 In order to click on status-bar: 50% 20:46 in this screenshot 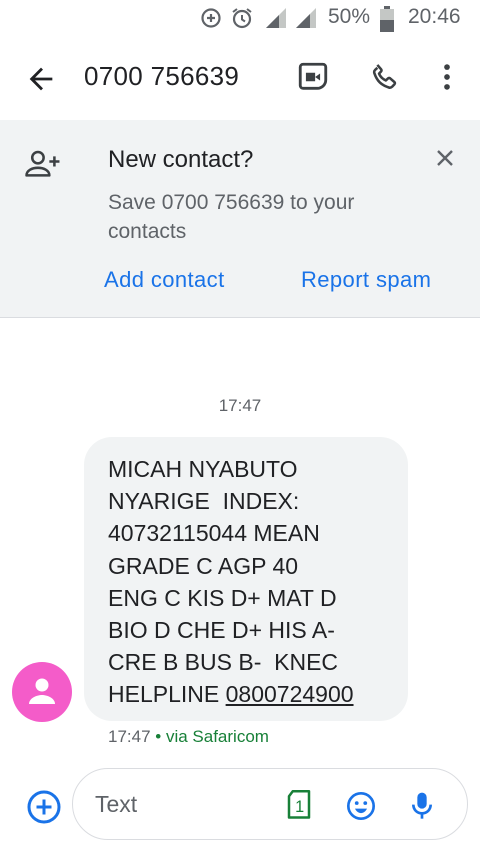, I will do `click(240, 19)`.